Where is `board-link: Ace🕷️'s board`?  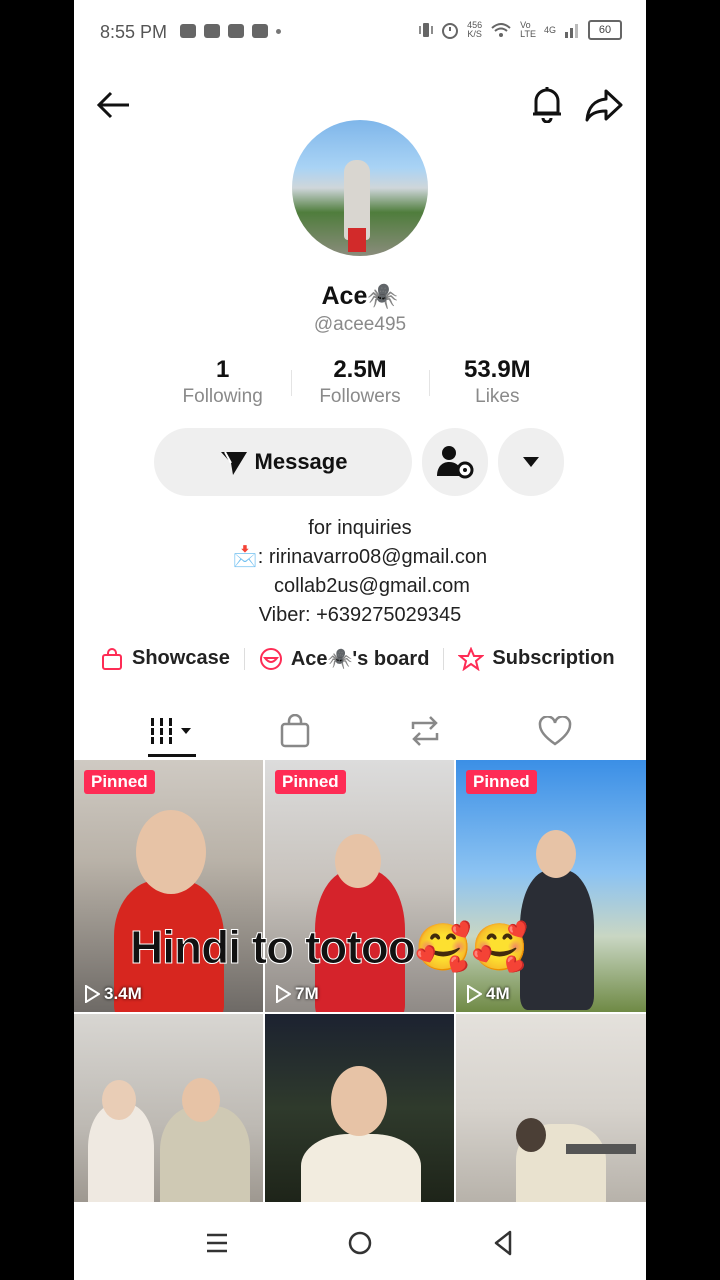 board-link: Ace🕷️'s board is located at coordinates (344, 658).